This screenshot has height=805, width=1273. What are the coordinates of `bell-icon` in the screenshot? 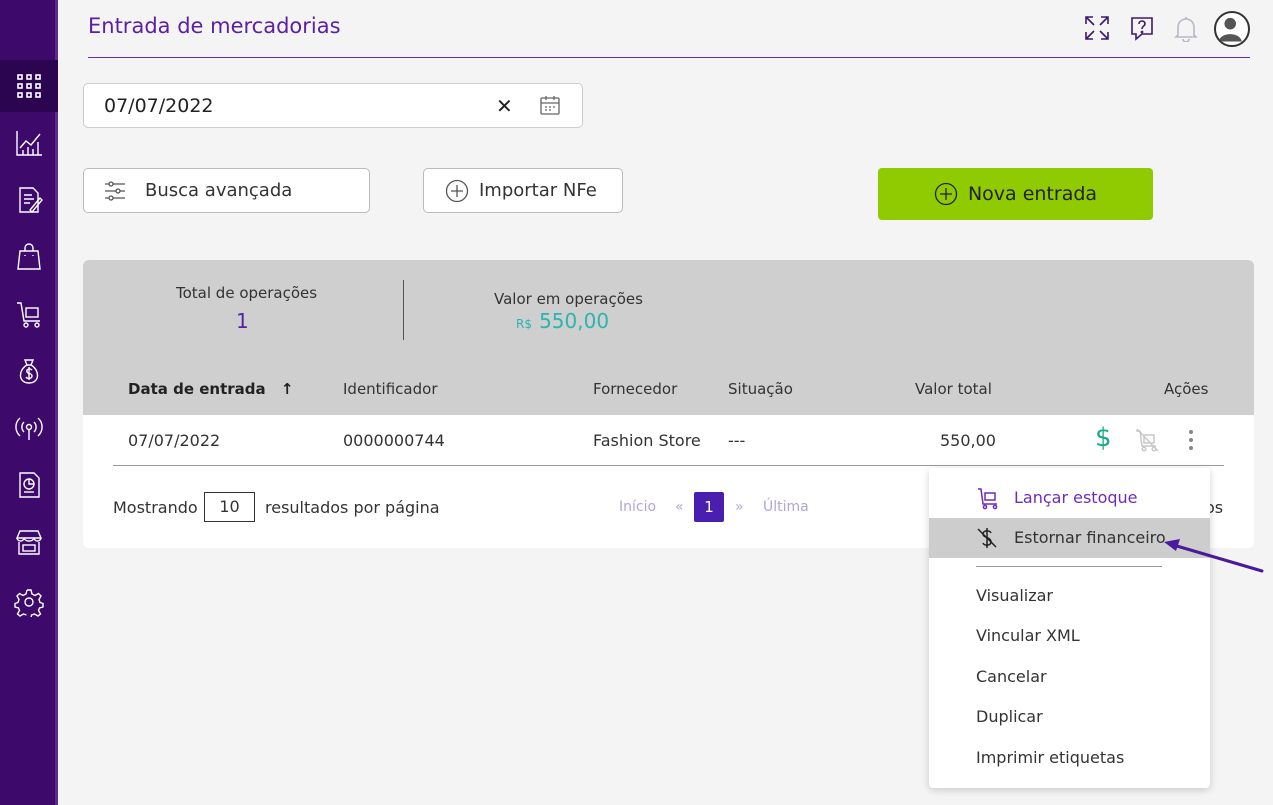 It's located at (1186, 29).